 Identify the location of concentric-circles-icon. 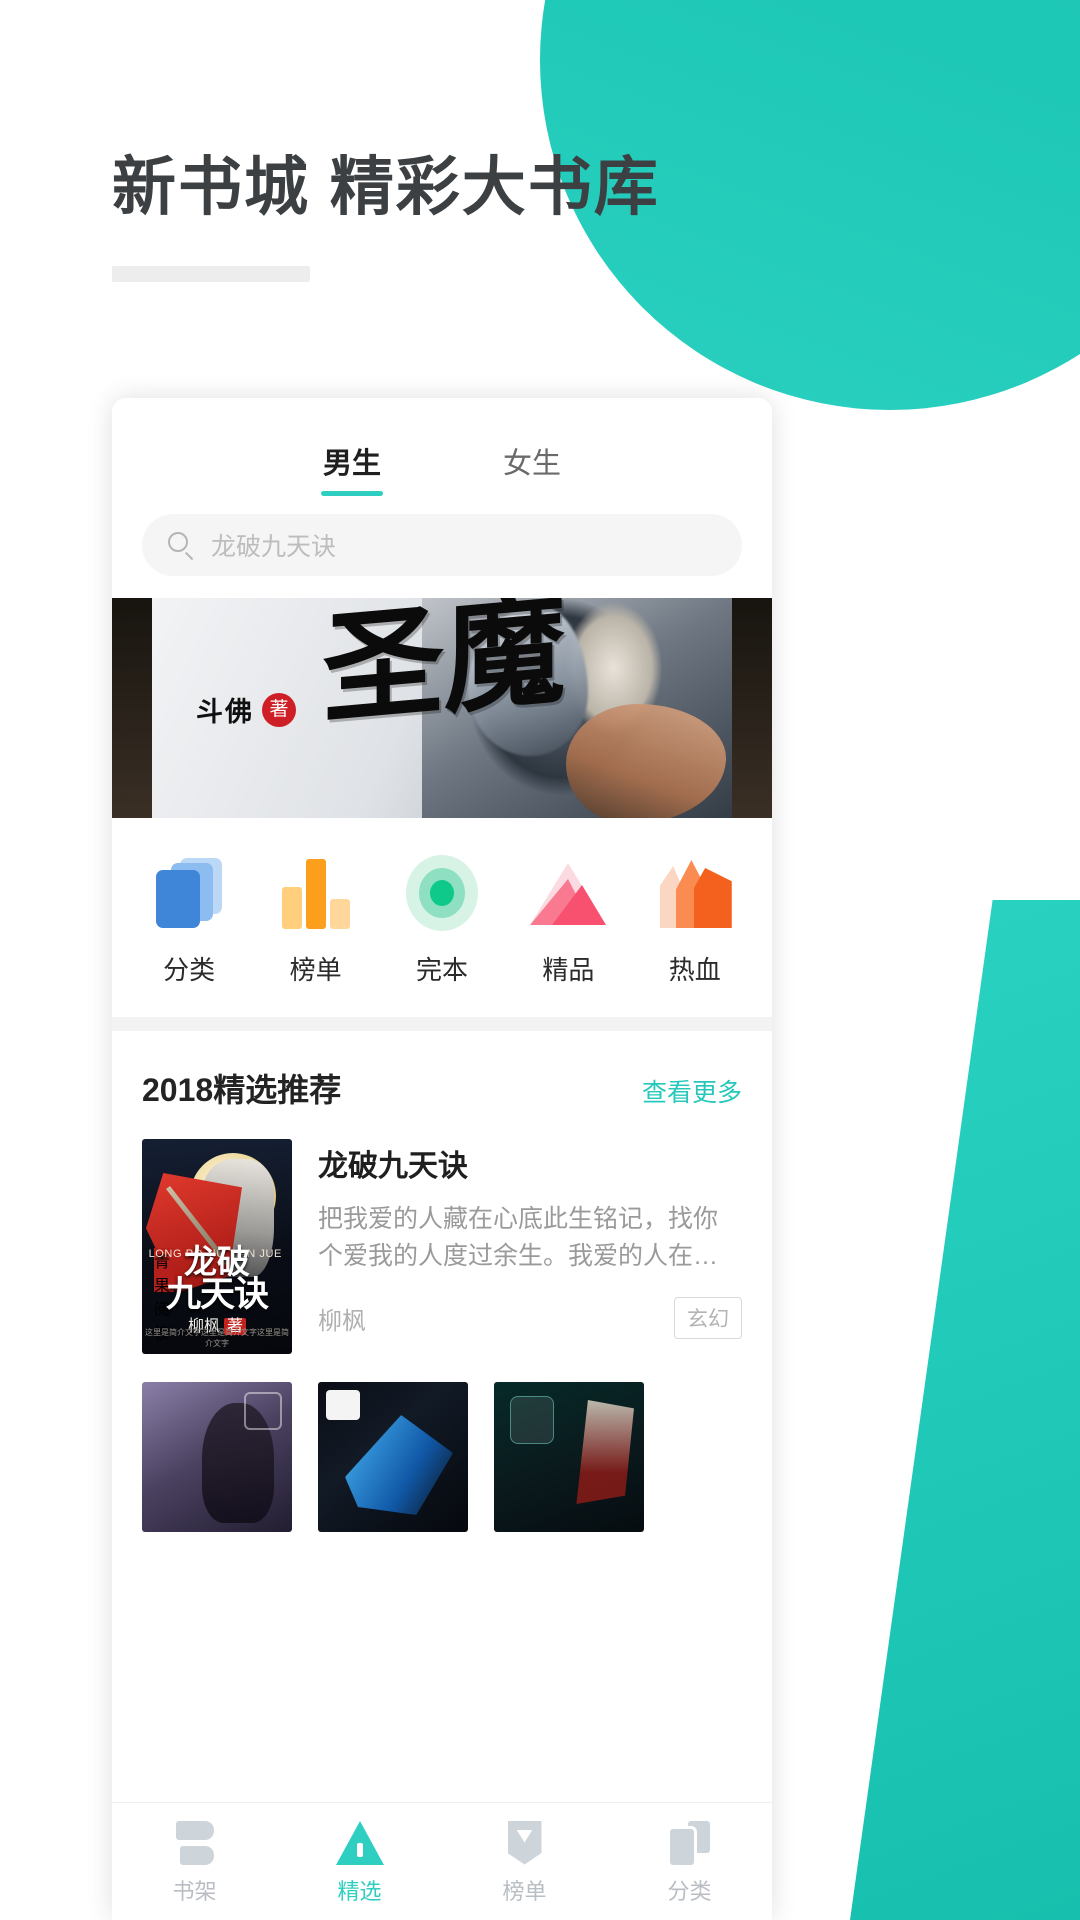
(442, 893).